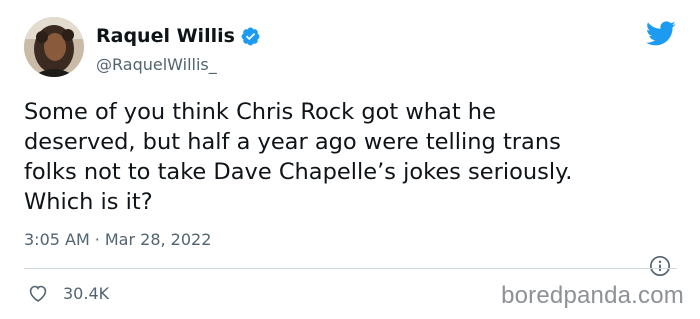 Image resolution: width=700 pixels, height=319 pixels. I want to click on author-name-row: Raquel Willis, so click(178, 36).